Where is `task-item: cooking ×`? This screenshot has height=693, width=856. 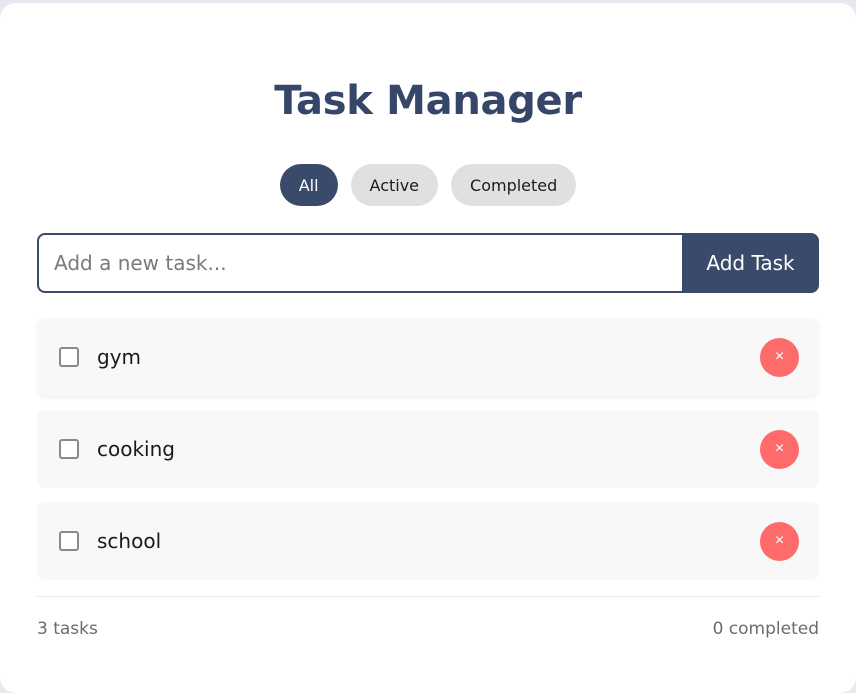
task-item: cooking × is located at coordinates (428, 449).